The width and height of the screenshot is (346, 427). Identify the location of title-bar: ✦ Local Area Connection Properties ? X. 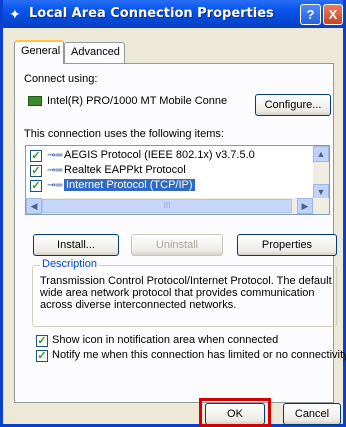
(173, 14).